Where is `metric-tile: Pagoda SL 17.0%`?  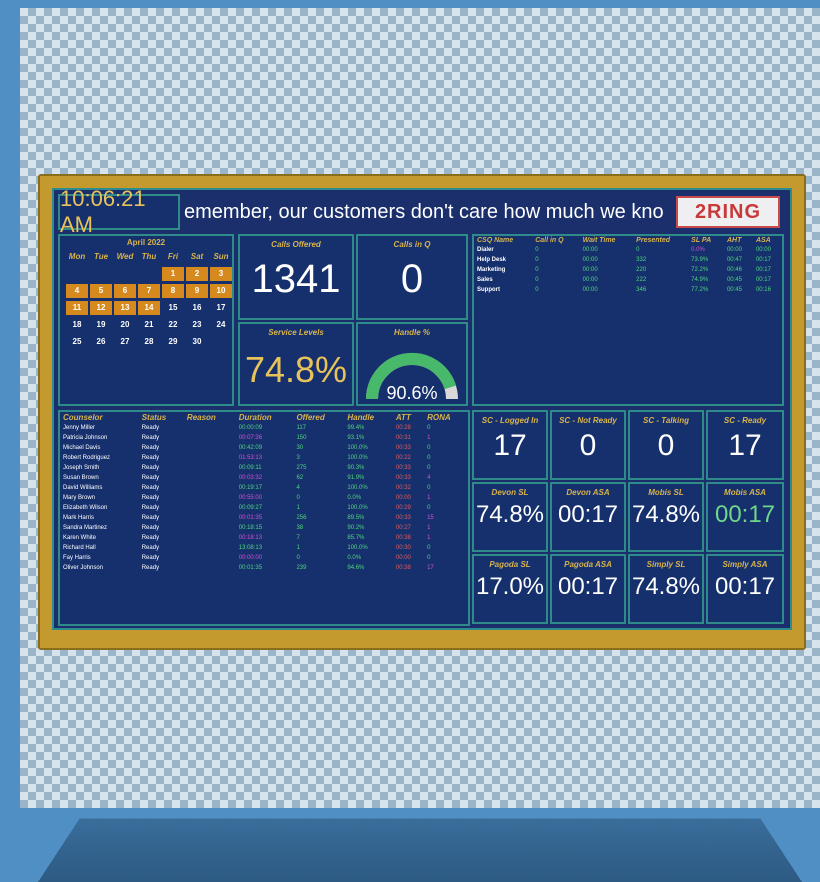
metric-tile: Pagoda SL 17.0% is located at coordinates (510, 589).